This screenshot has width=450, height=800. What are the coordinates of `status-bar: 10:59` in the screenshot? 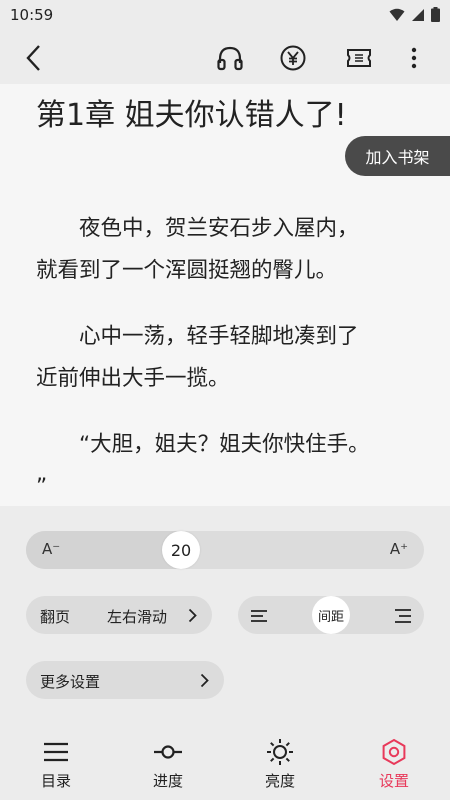 It's located at (225, 16).